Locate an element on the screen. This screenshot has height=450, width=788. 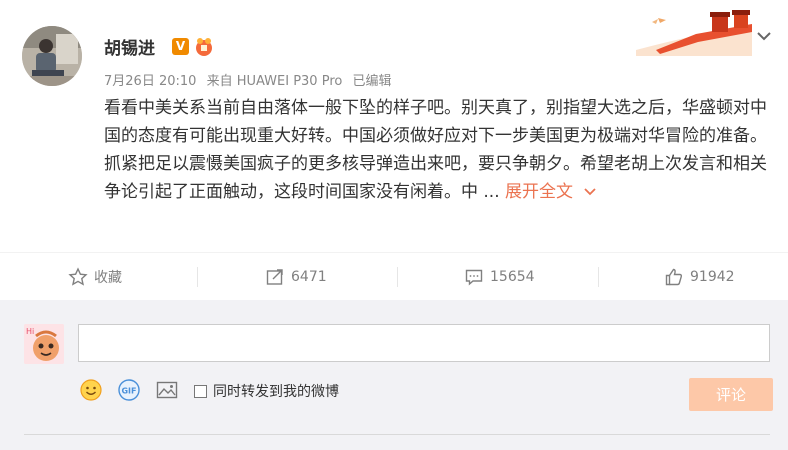
comment-count: 15654 is located at coordinates (512, 277).